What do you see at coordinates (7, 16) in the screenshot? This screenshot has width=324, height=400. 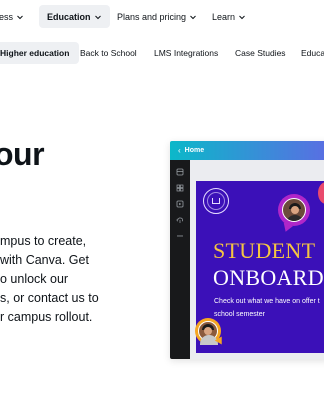 I see `nav-business-label: ness` at bounding box center [7, 16].